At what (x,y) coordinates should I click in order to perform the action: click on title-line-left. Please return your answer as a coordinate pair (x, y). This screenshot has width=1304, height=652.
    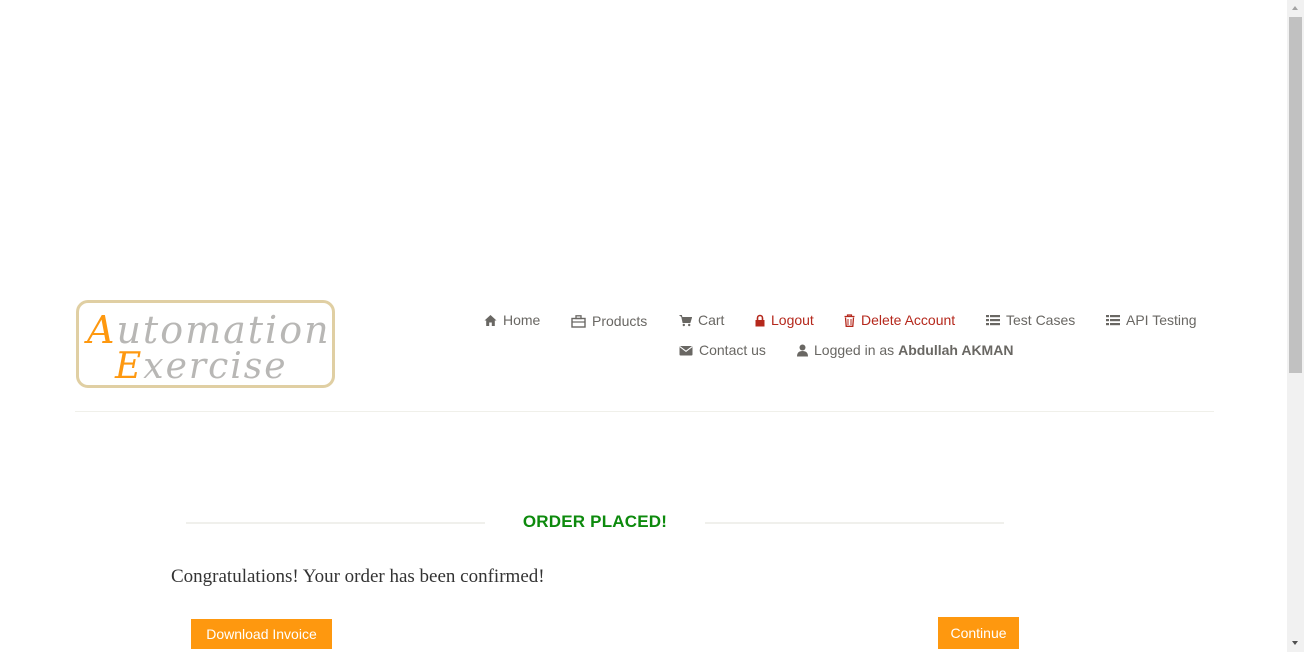
    Looking at the image, I should click on (335, 523).